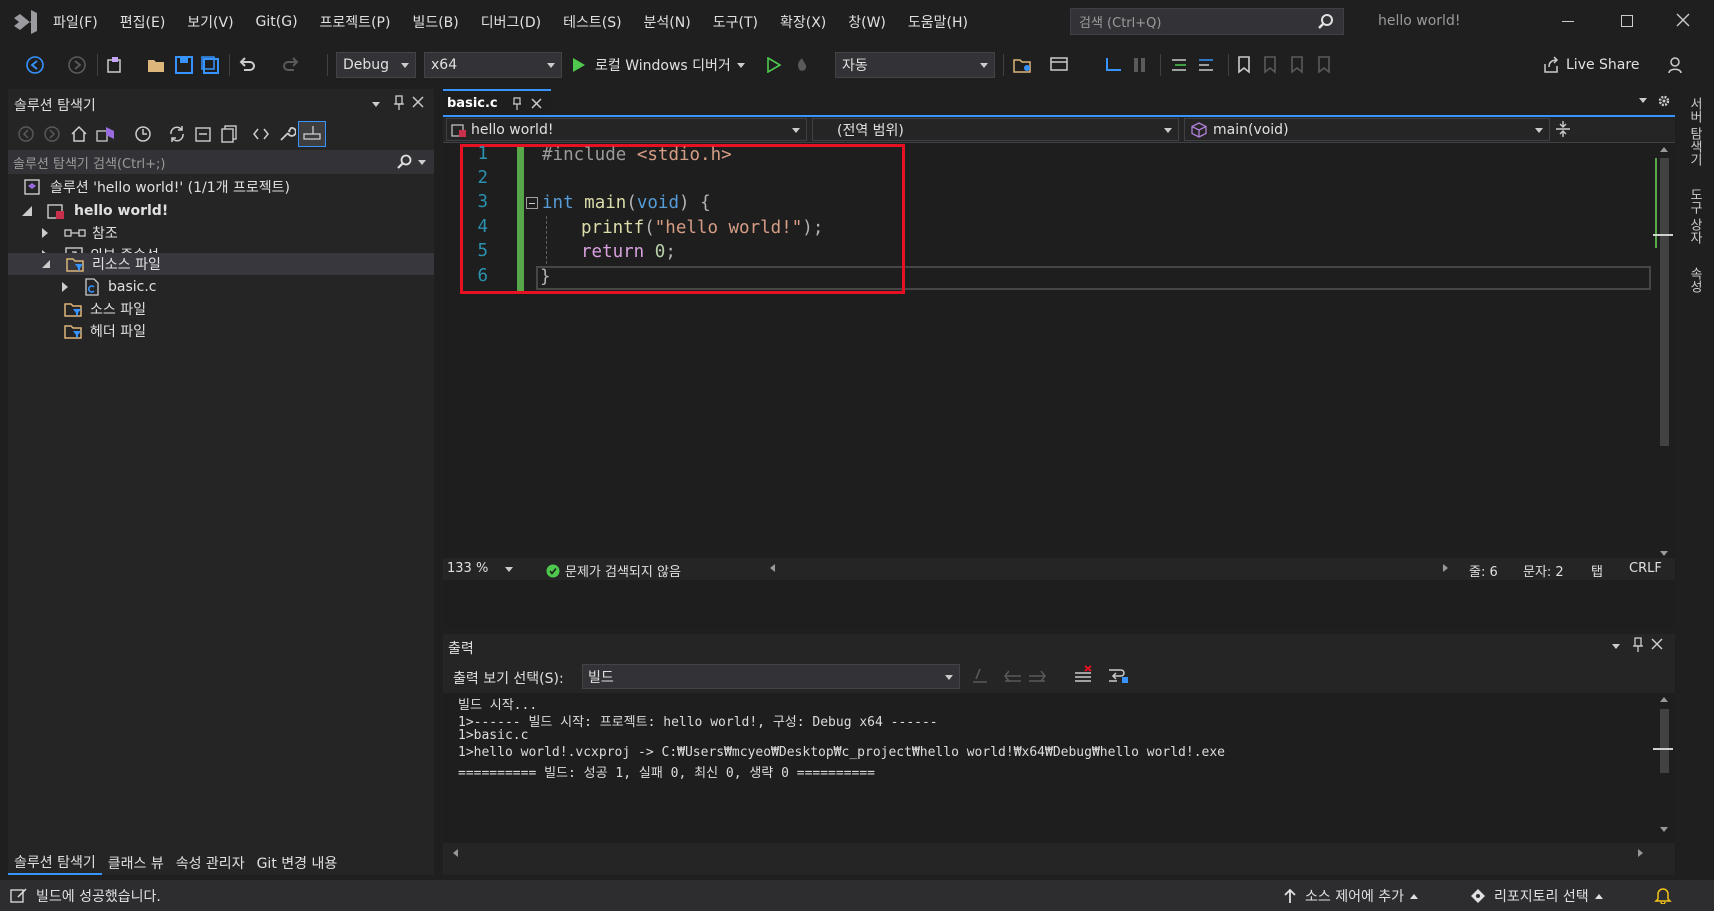  What do you see at coordinates (229, 134) in the screenshot?
I see `show-all-files-icon` at bounding box center [229, 134].